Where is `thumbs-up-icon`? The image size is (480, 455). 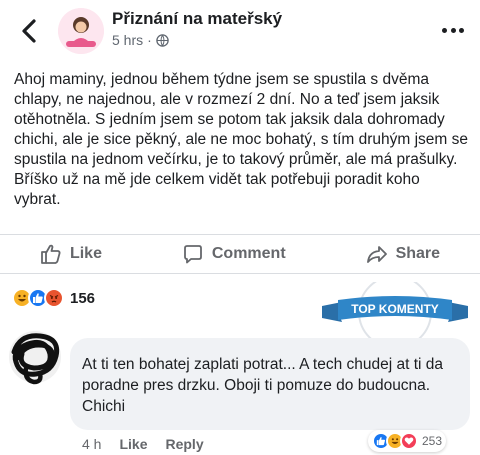
thumbs-up-icon is located at coordinates (51, 254).